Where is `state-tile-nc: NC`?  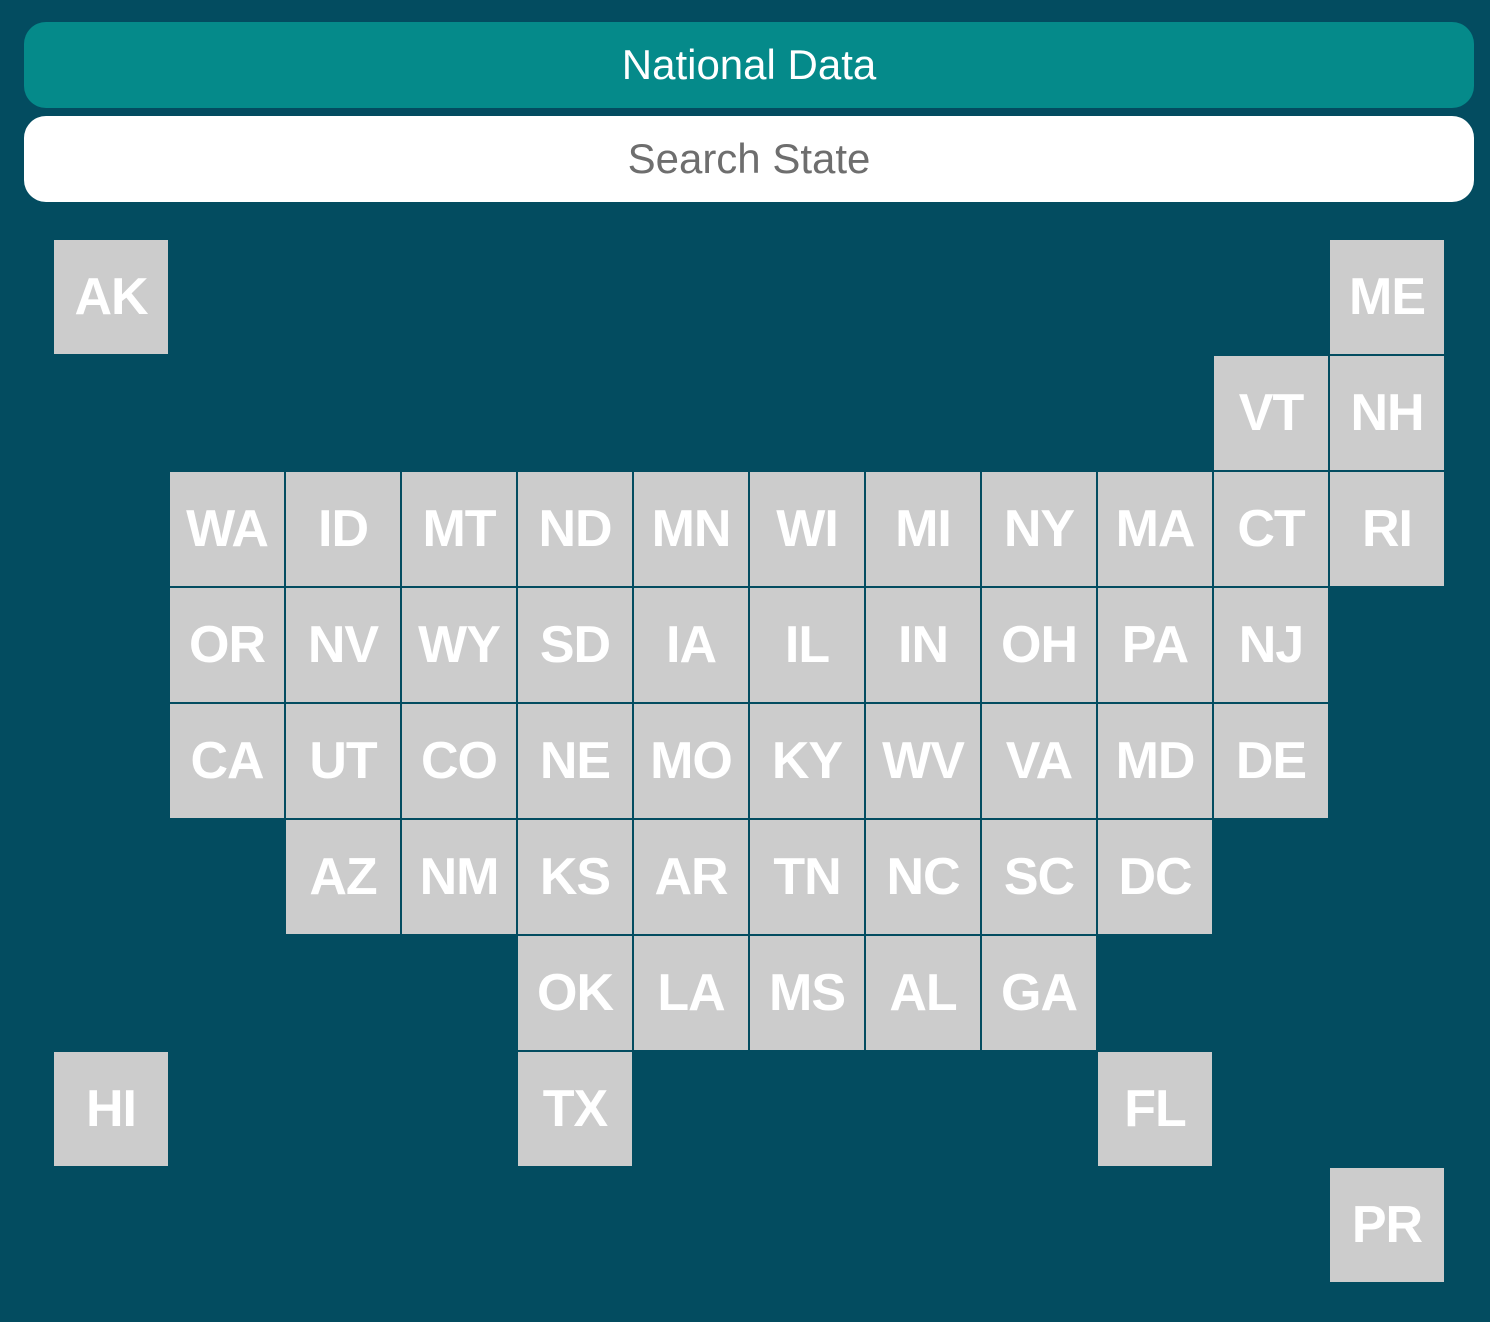
state-tile-nc: NC is located at coordinates (923, 877).